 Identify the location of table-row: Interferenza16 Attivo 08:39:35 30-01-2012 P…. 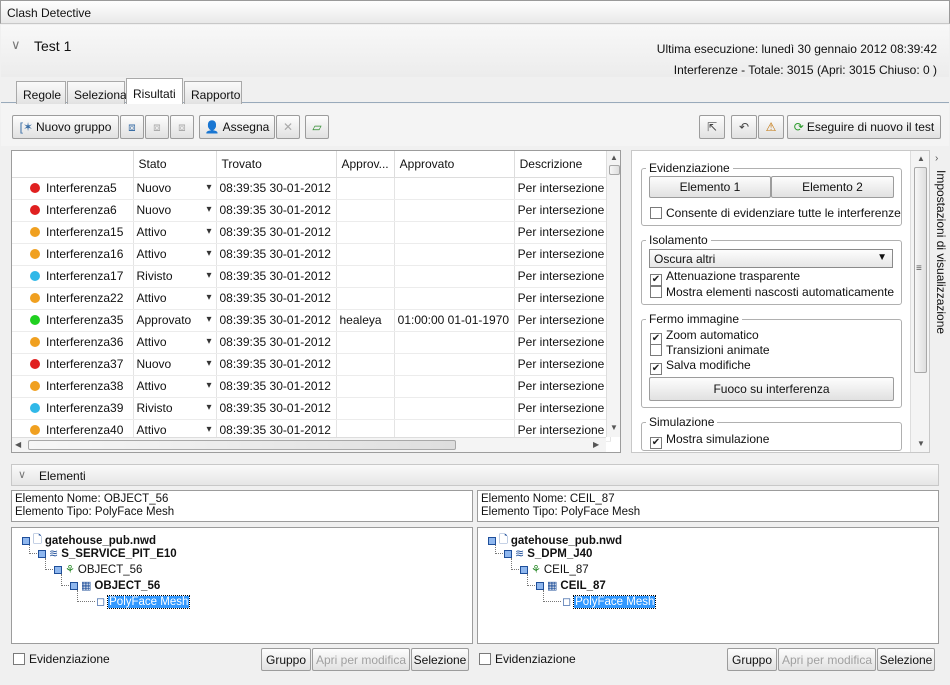
(311, 254).